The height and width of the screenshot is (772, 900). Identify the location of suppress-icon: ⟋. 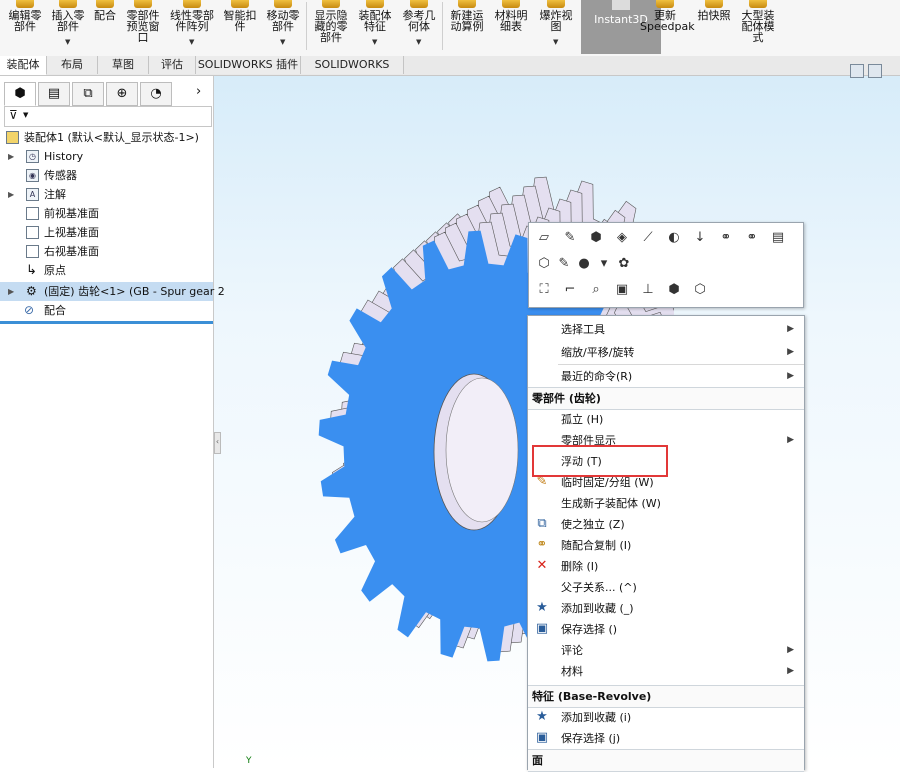
(648, 238).